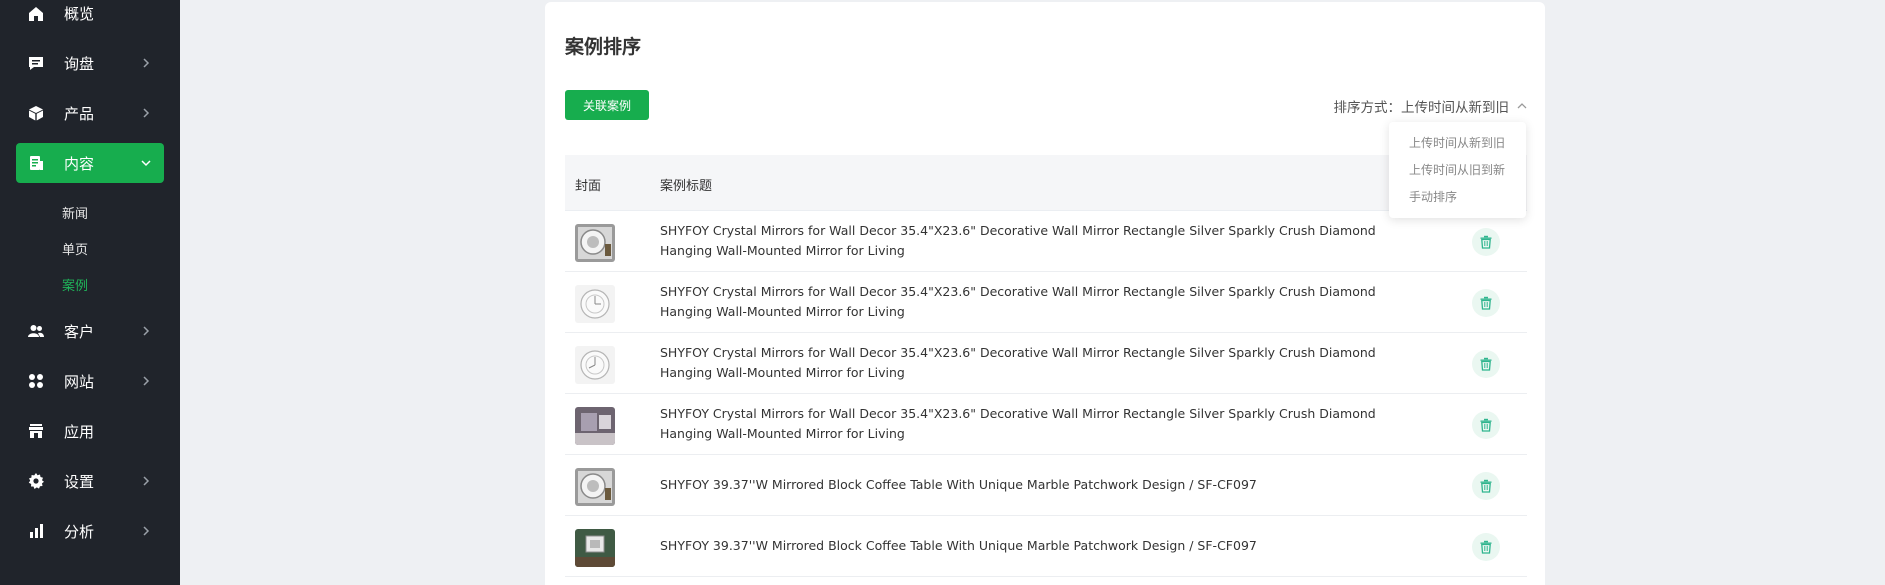  What do you see at coordinates (1433, 196) in the screenshot?
I see `sort-option-manual: 手动排序` at bounding box center [1433, 196].